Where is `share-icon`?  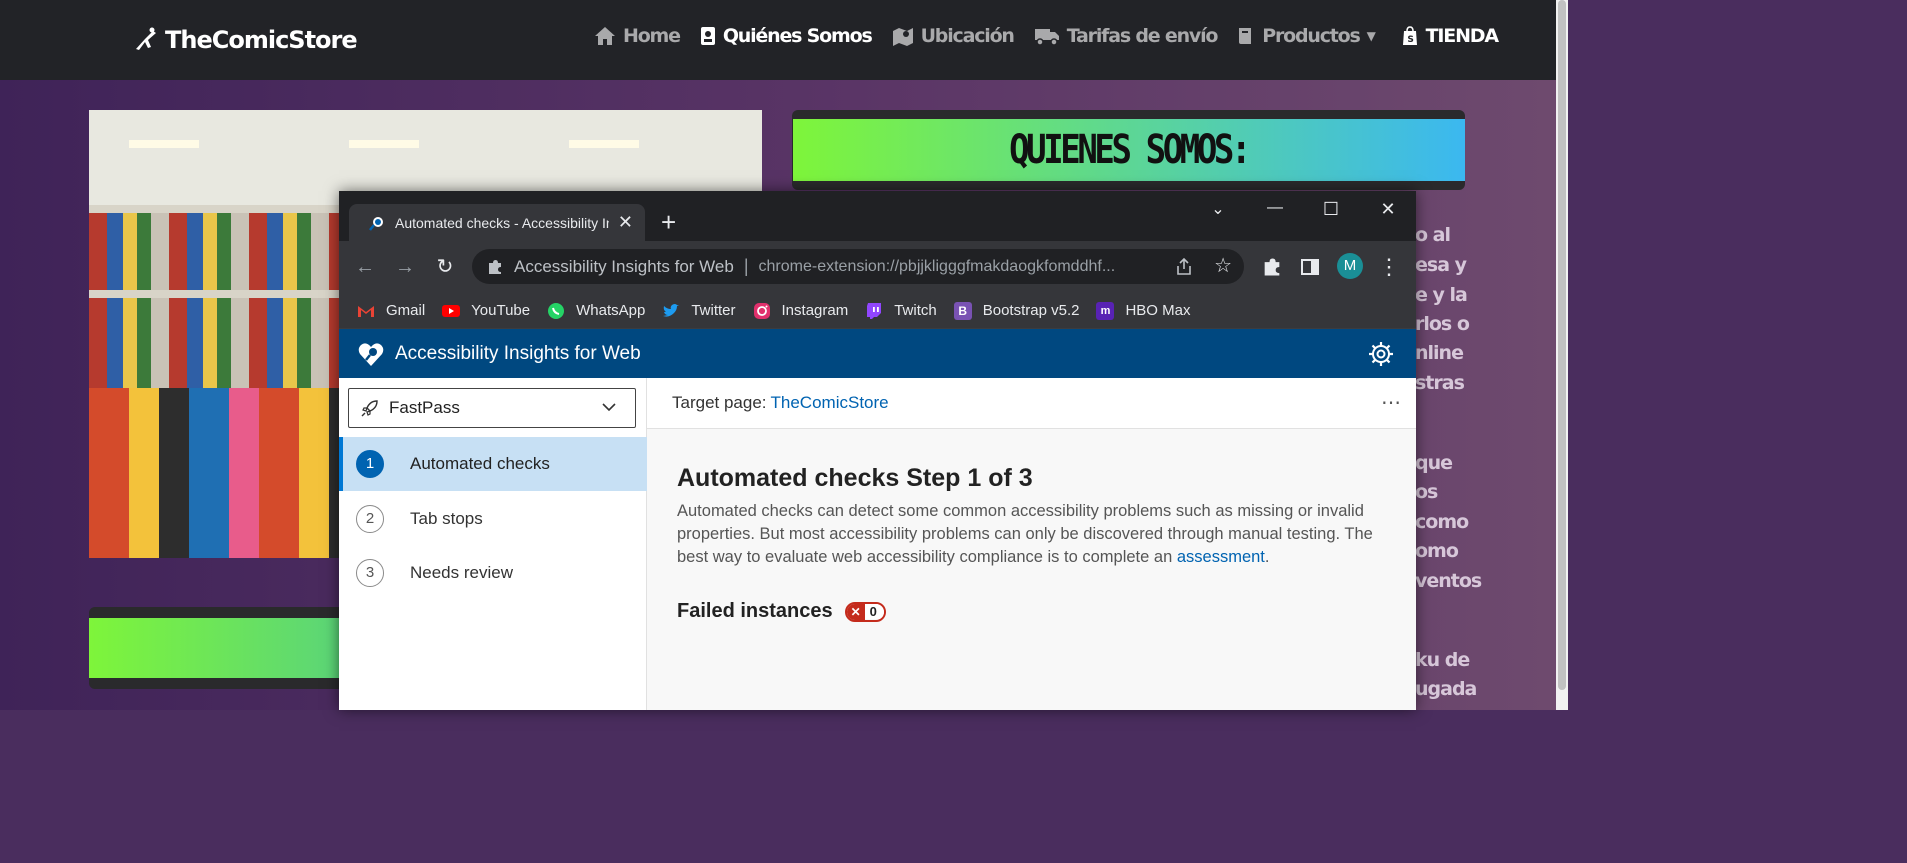
share-icon is located at coordinates (1184, 267).